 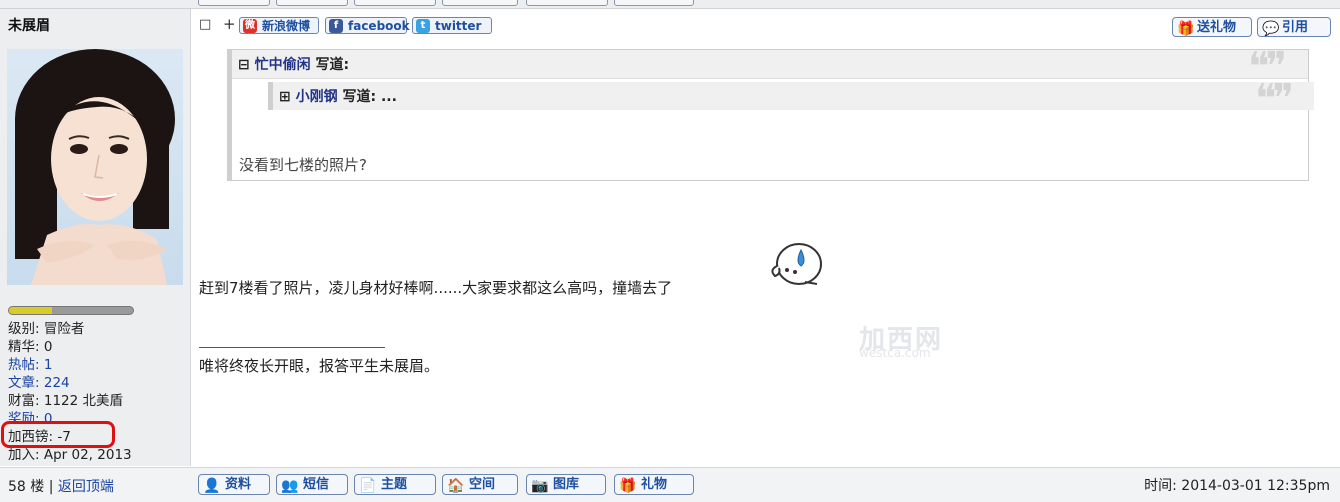 What do you see at coordinates (654, 484) in the screenshot?
I see `gift-button: 🎁 礼物` at bounding box center [654, 484].